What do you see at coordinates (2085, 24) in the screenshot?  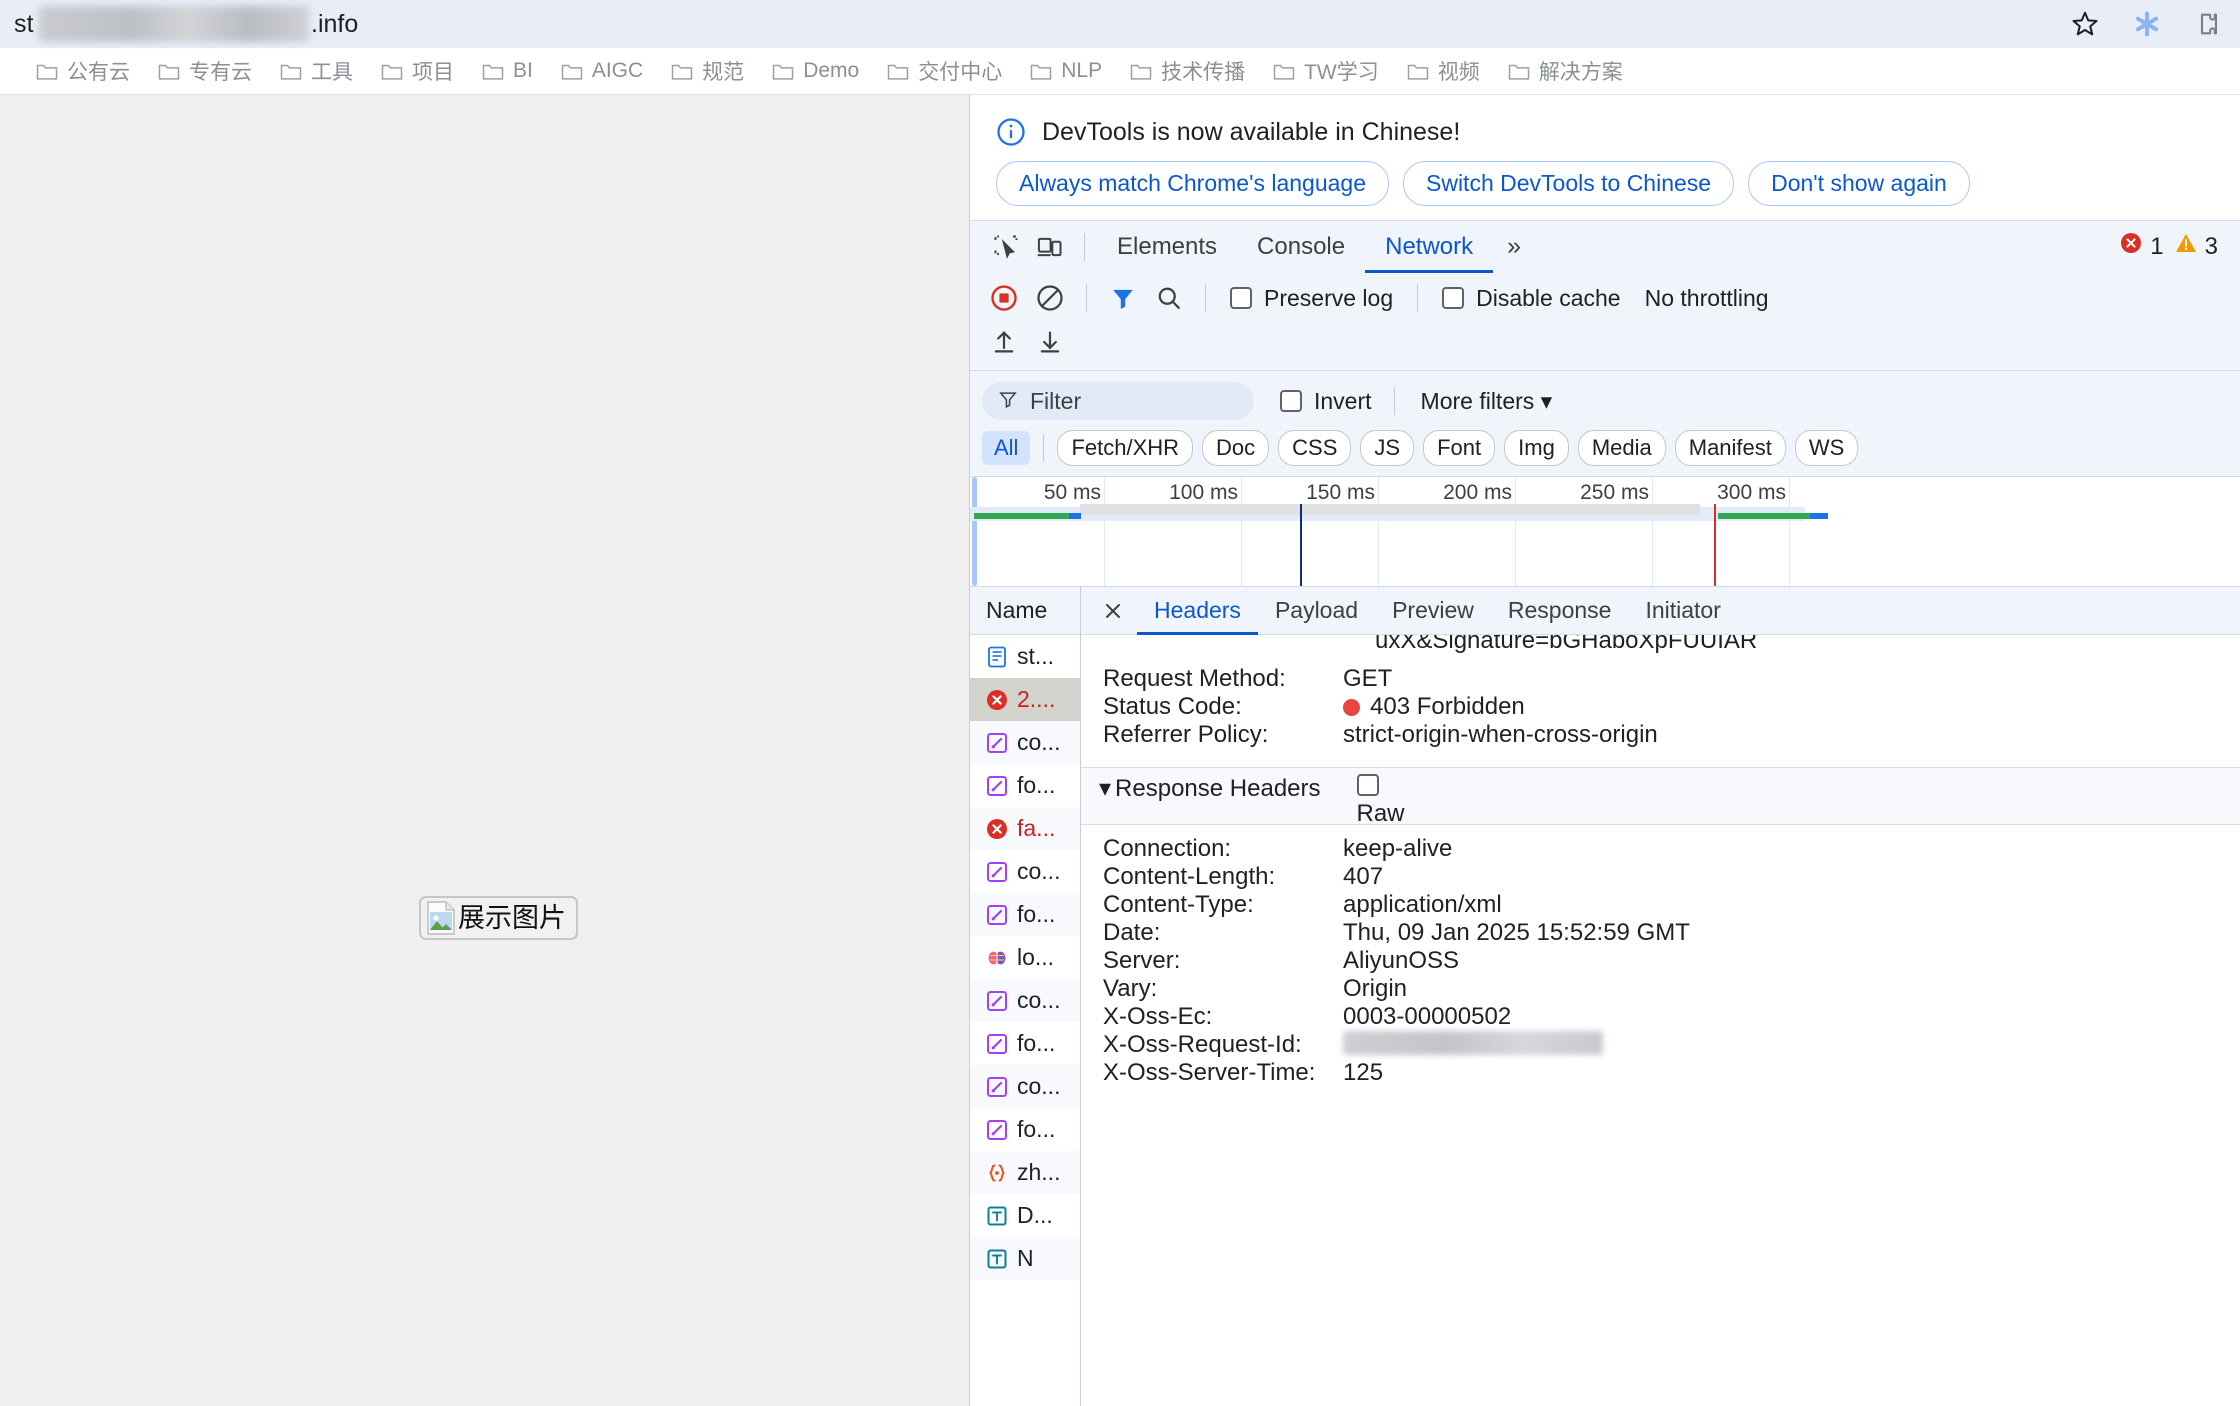 I see `star-icon` at bounding box center [2085, 24].